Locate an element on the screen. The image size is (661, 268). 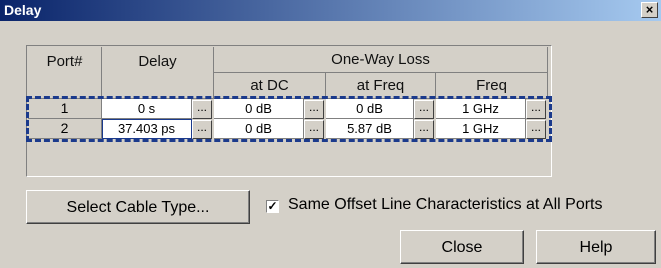
header-at-dc: at DC is located at coordinates (270, 86).